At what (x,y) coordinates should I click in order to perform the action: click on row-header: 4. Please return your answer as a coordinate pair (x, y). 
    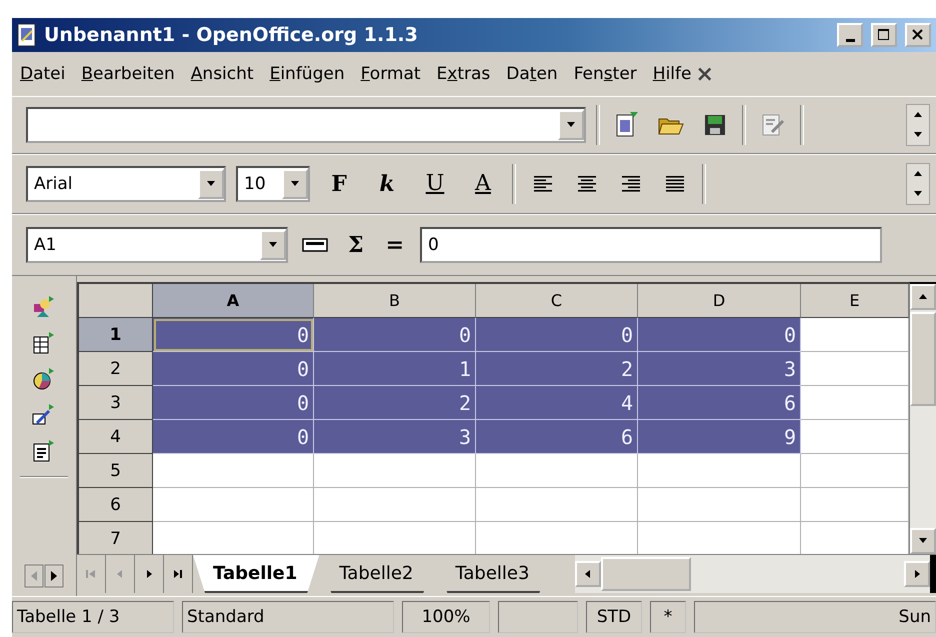
    Looking at the image, I should click on (116, 437).